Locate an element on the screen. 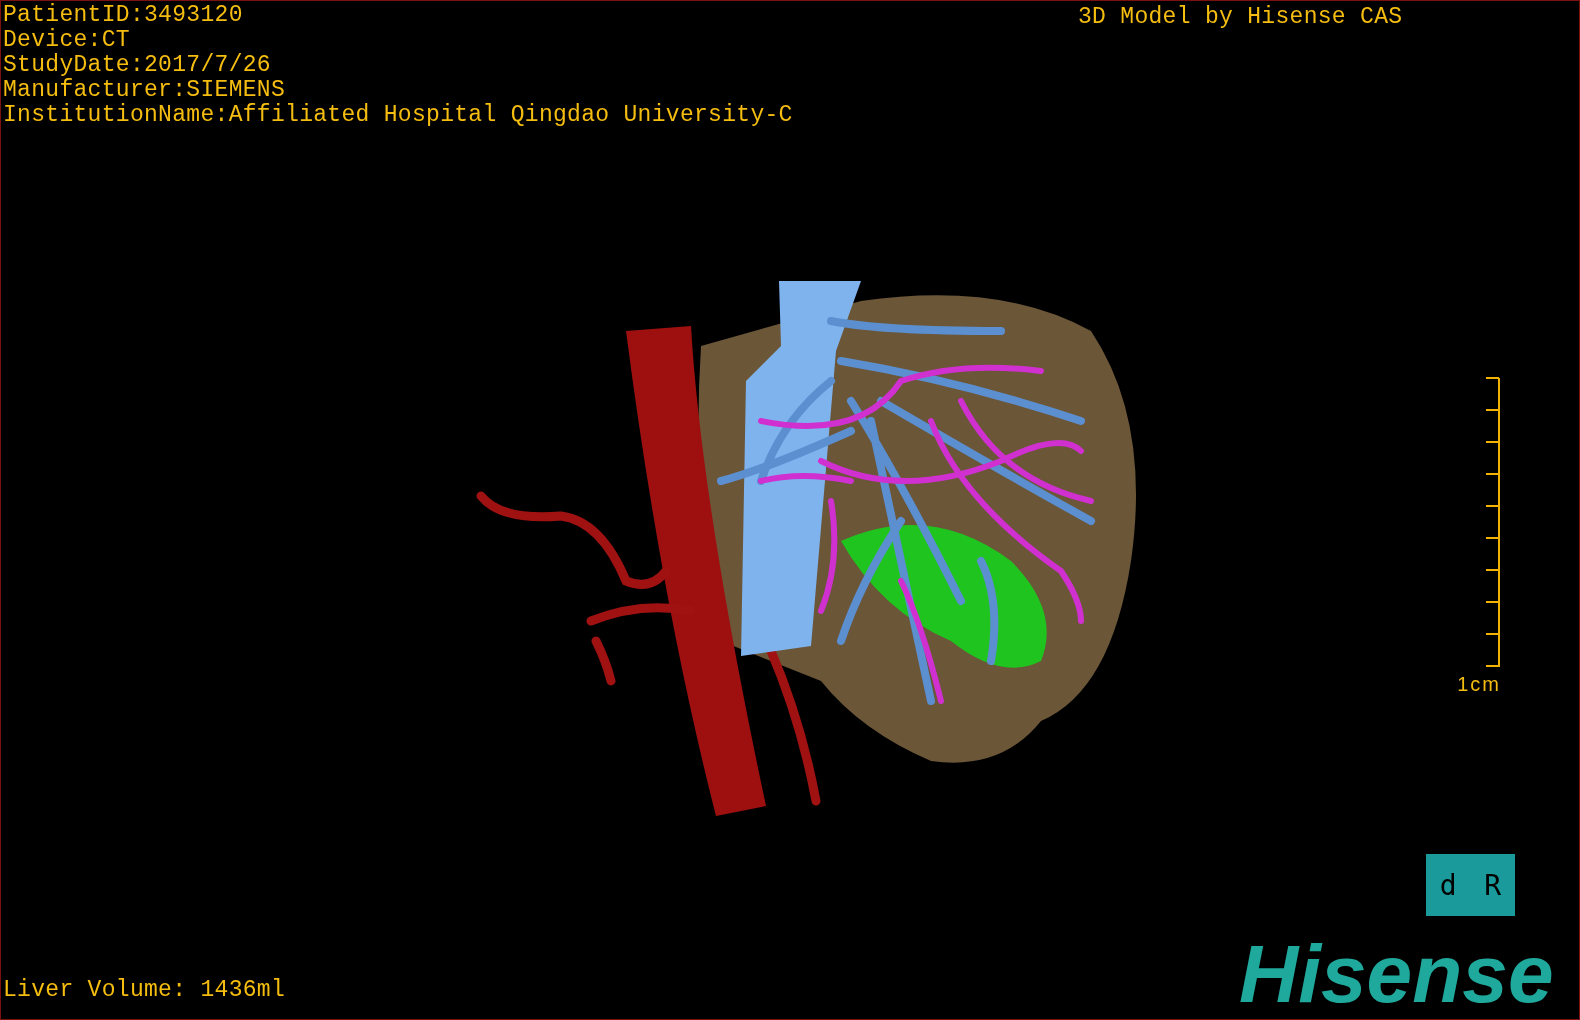 Image resolution: width=1580 pixels, height=1020 pixels. liver-volume-text: Liver Volume: 1436ml is located at coordinates (144, 990).